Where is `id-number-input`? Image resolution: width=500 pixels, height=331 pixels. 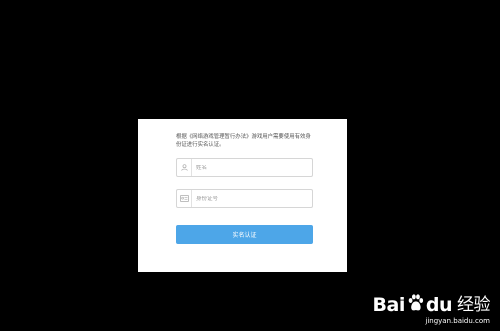 id-number-input is located at coordinates (246, 198).